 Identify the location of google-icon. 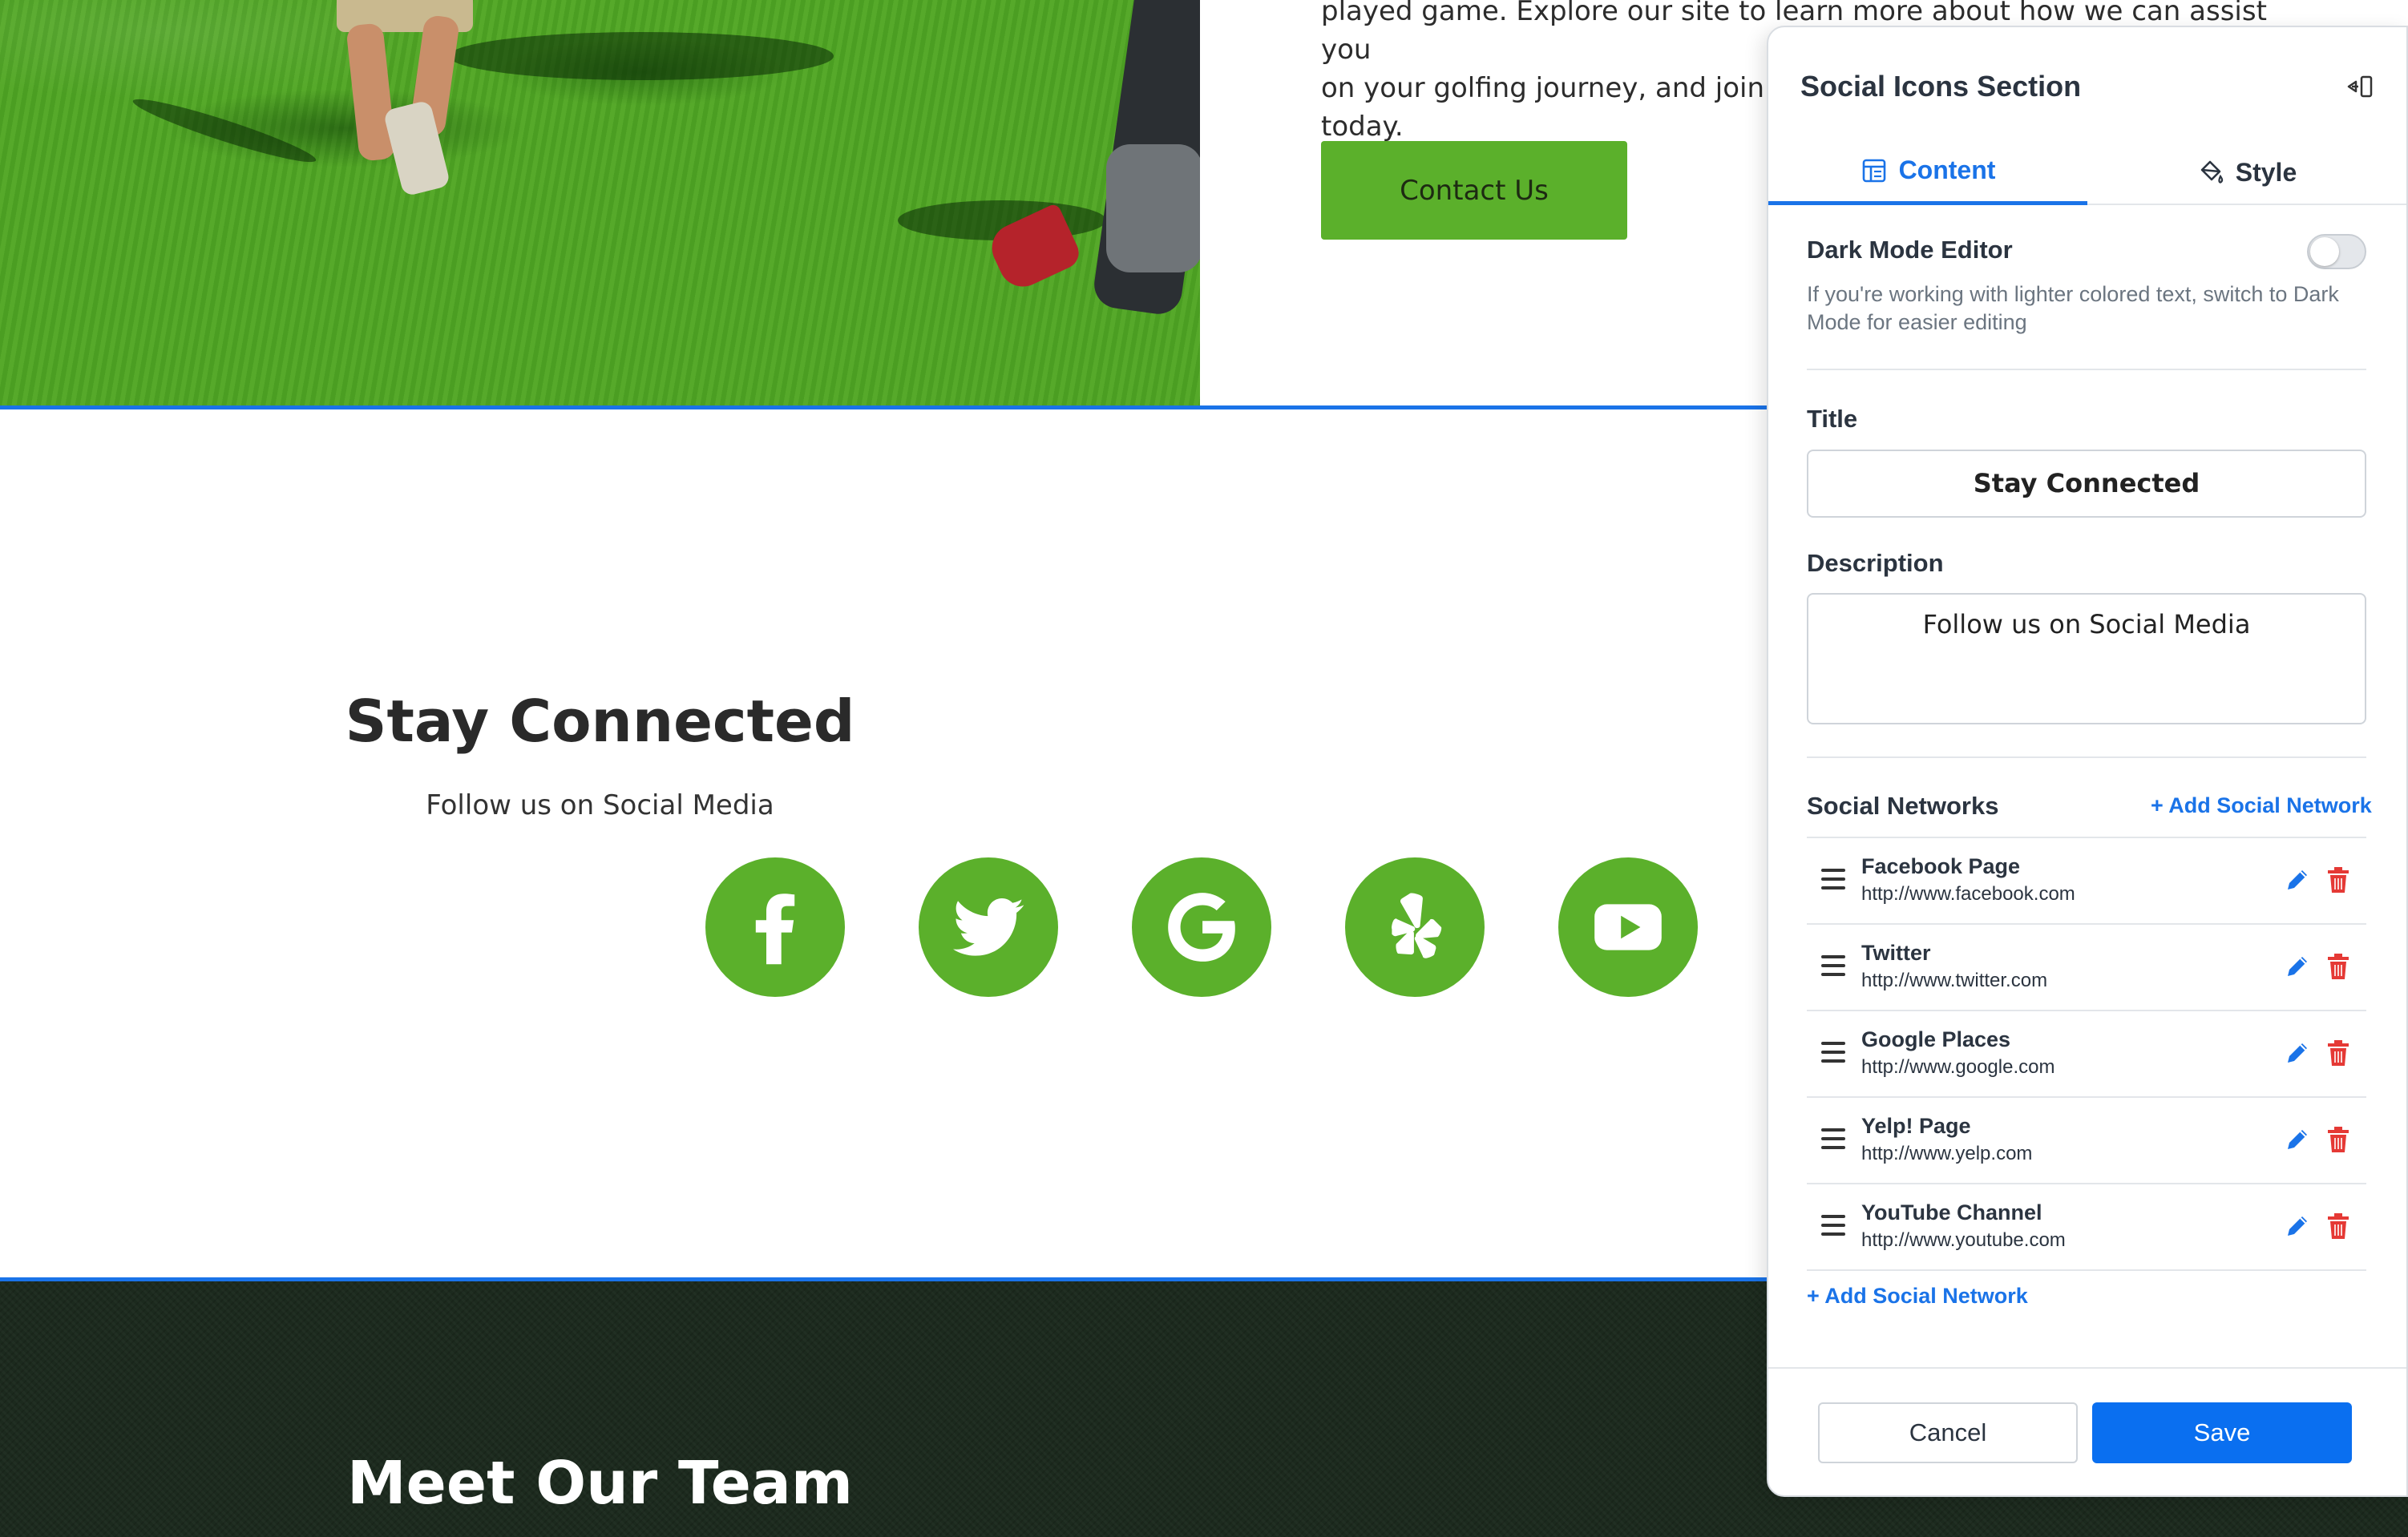
(1201, 927).